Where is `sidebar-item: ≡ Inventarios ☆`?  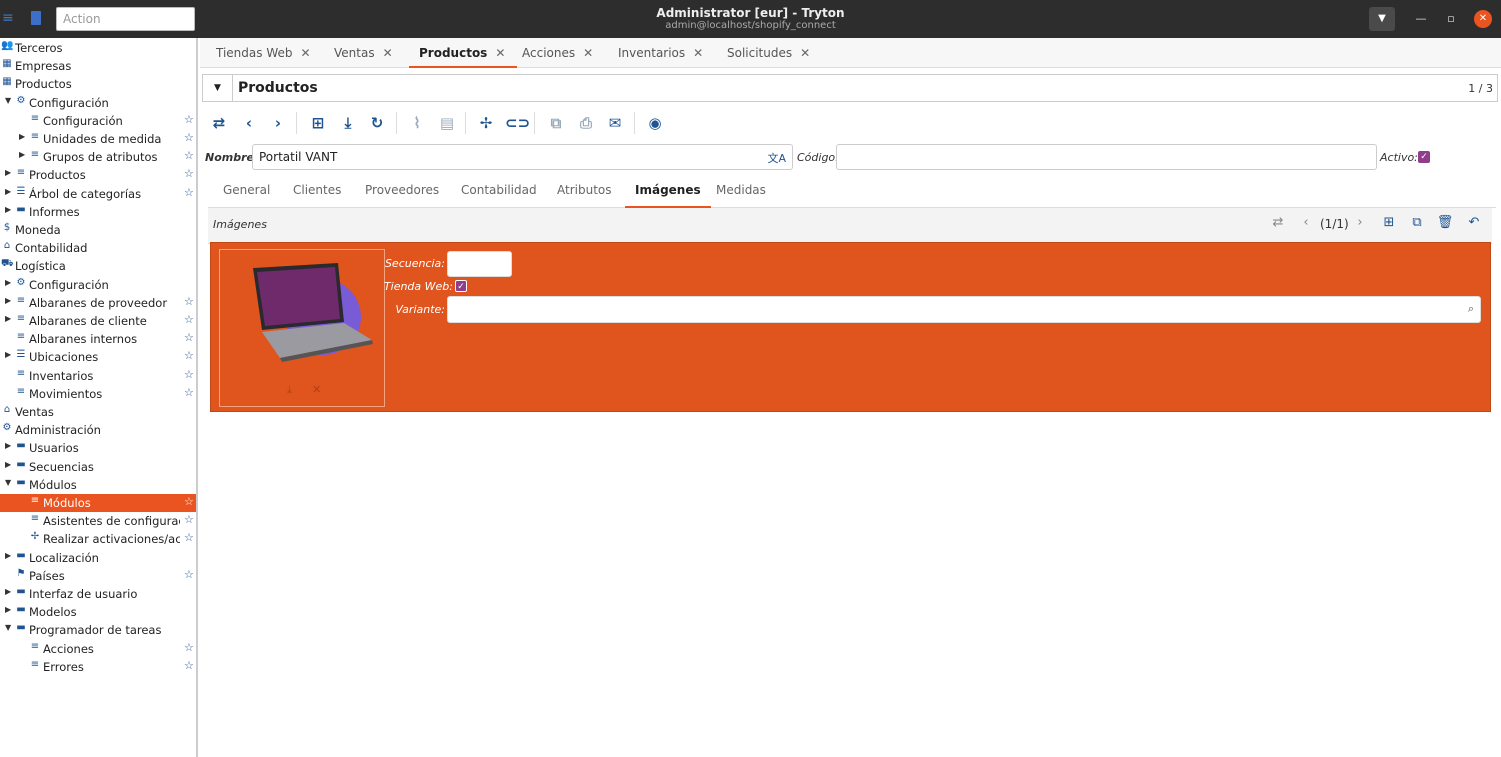 sidebar-item: ≡ Inventarios ☆ is located at coordinates (98, 376).